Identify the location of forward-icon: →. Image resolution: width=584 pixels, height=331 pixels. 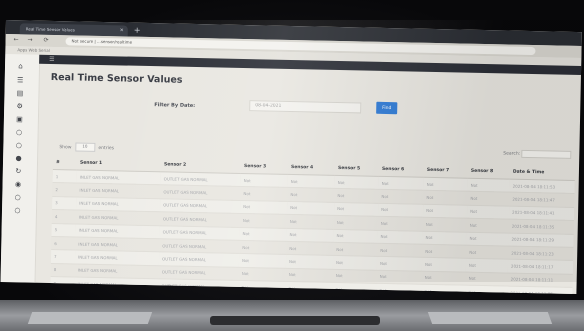
(30, 40).